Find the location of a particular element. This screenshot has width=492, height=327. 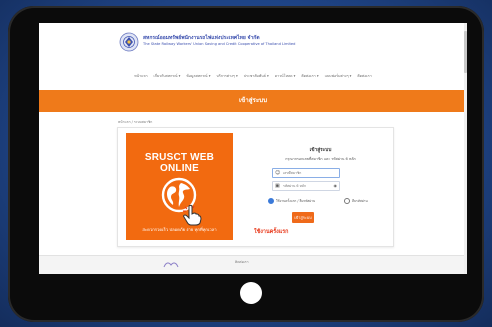

login-button: เข้าสู่ระบบ is located at coordinates (303, 217).